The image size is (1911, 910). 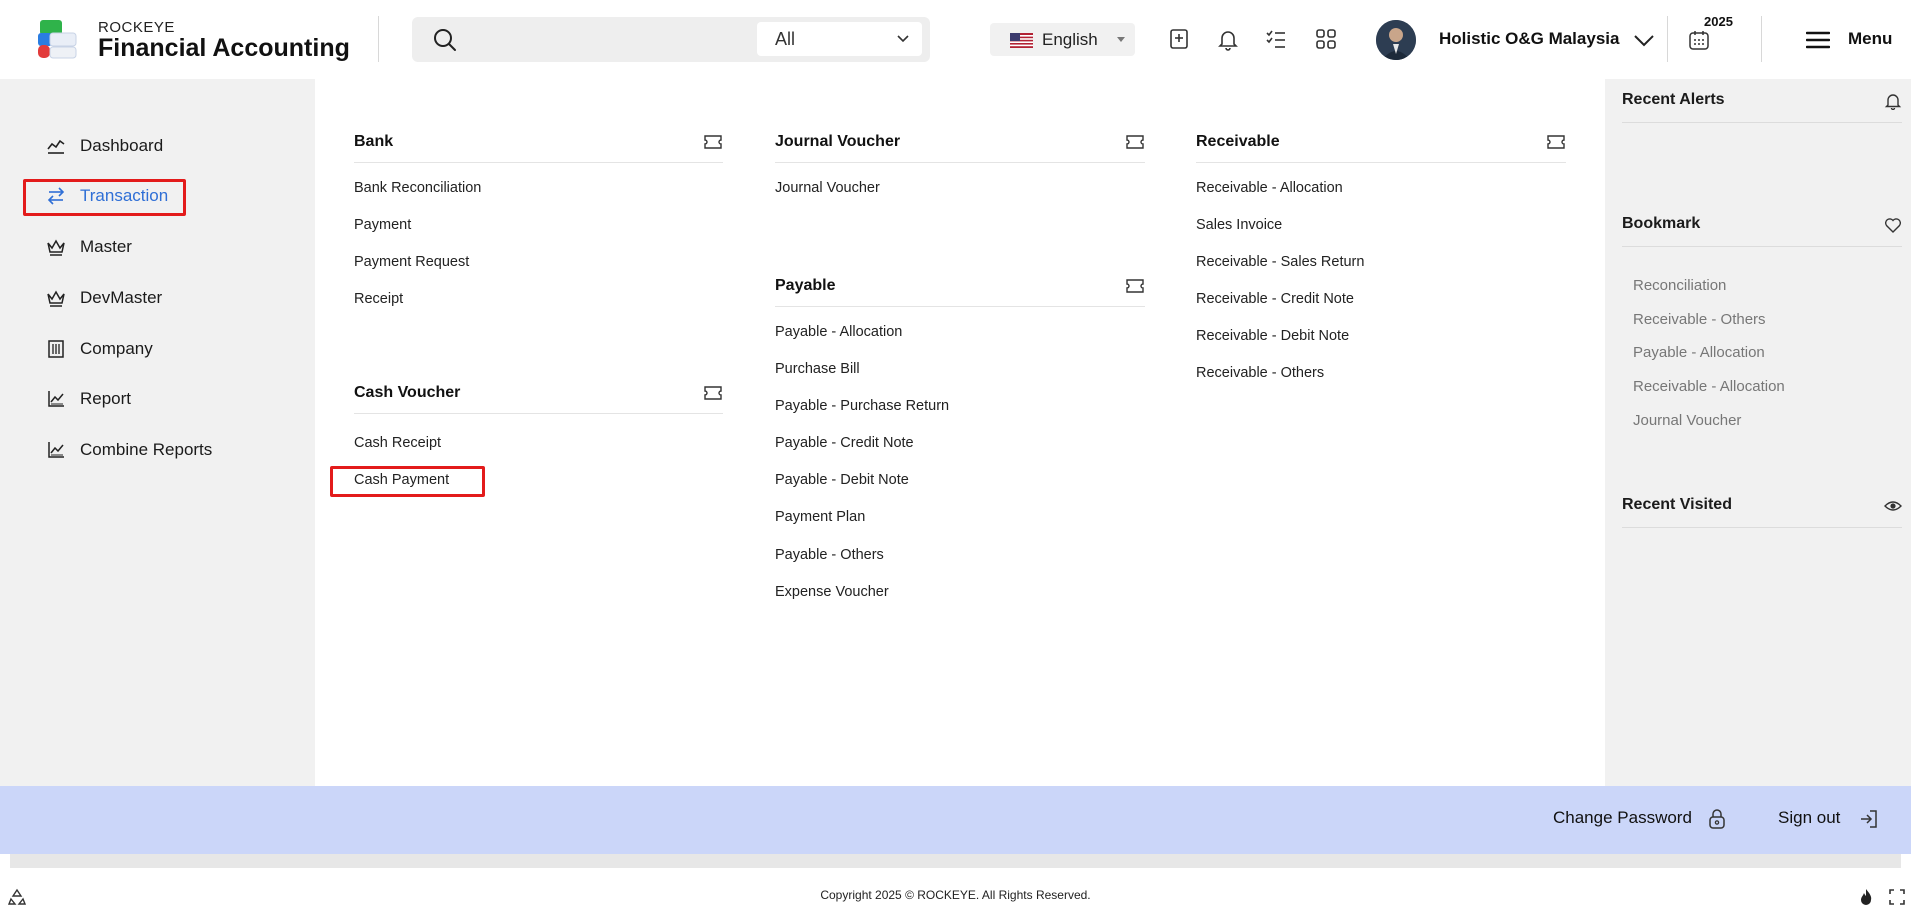 What do you see at coordinates (1897, 897) in the screenshot?
I see `fullscreen-icon` at bounding box center [1897, 897].